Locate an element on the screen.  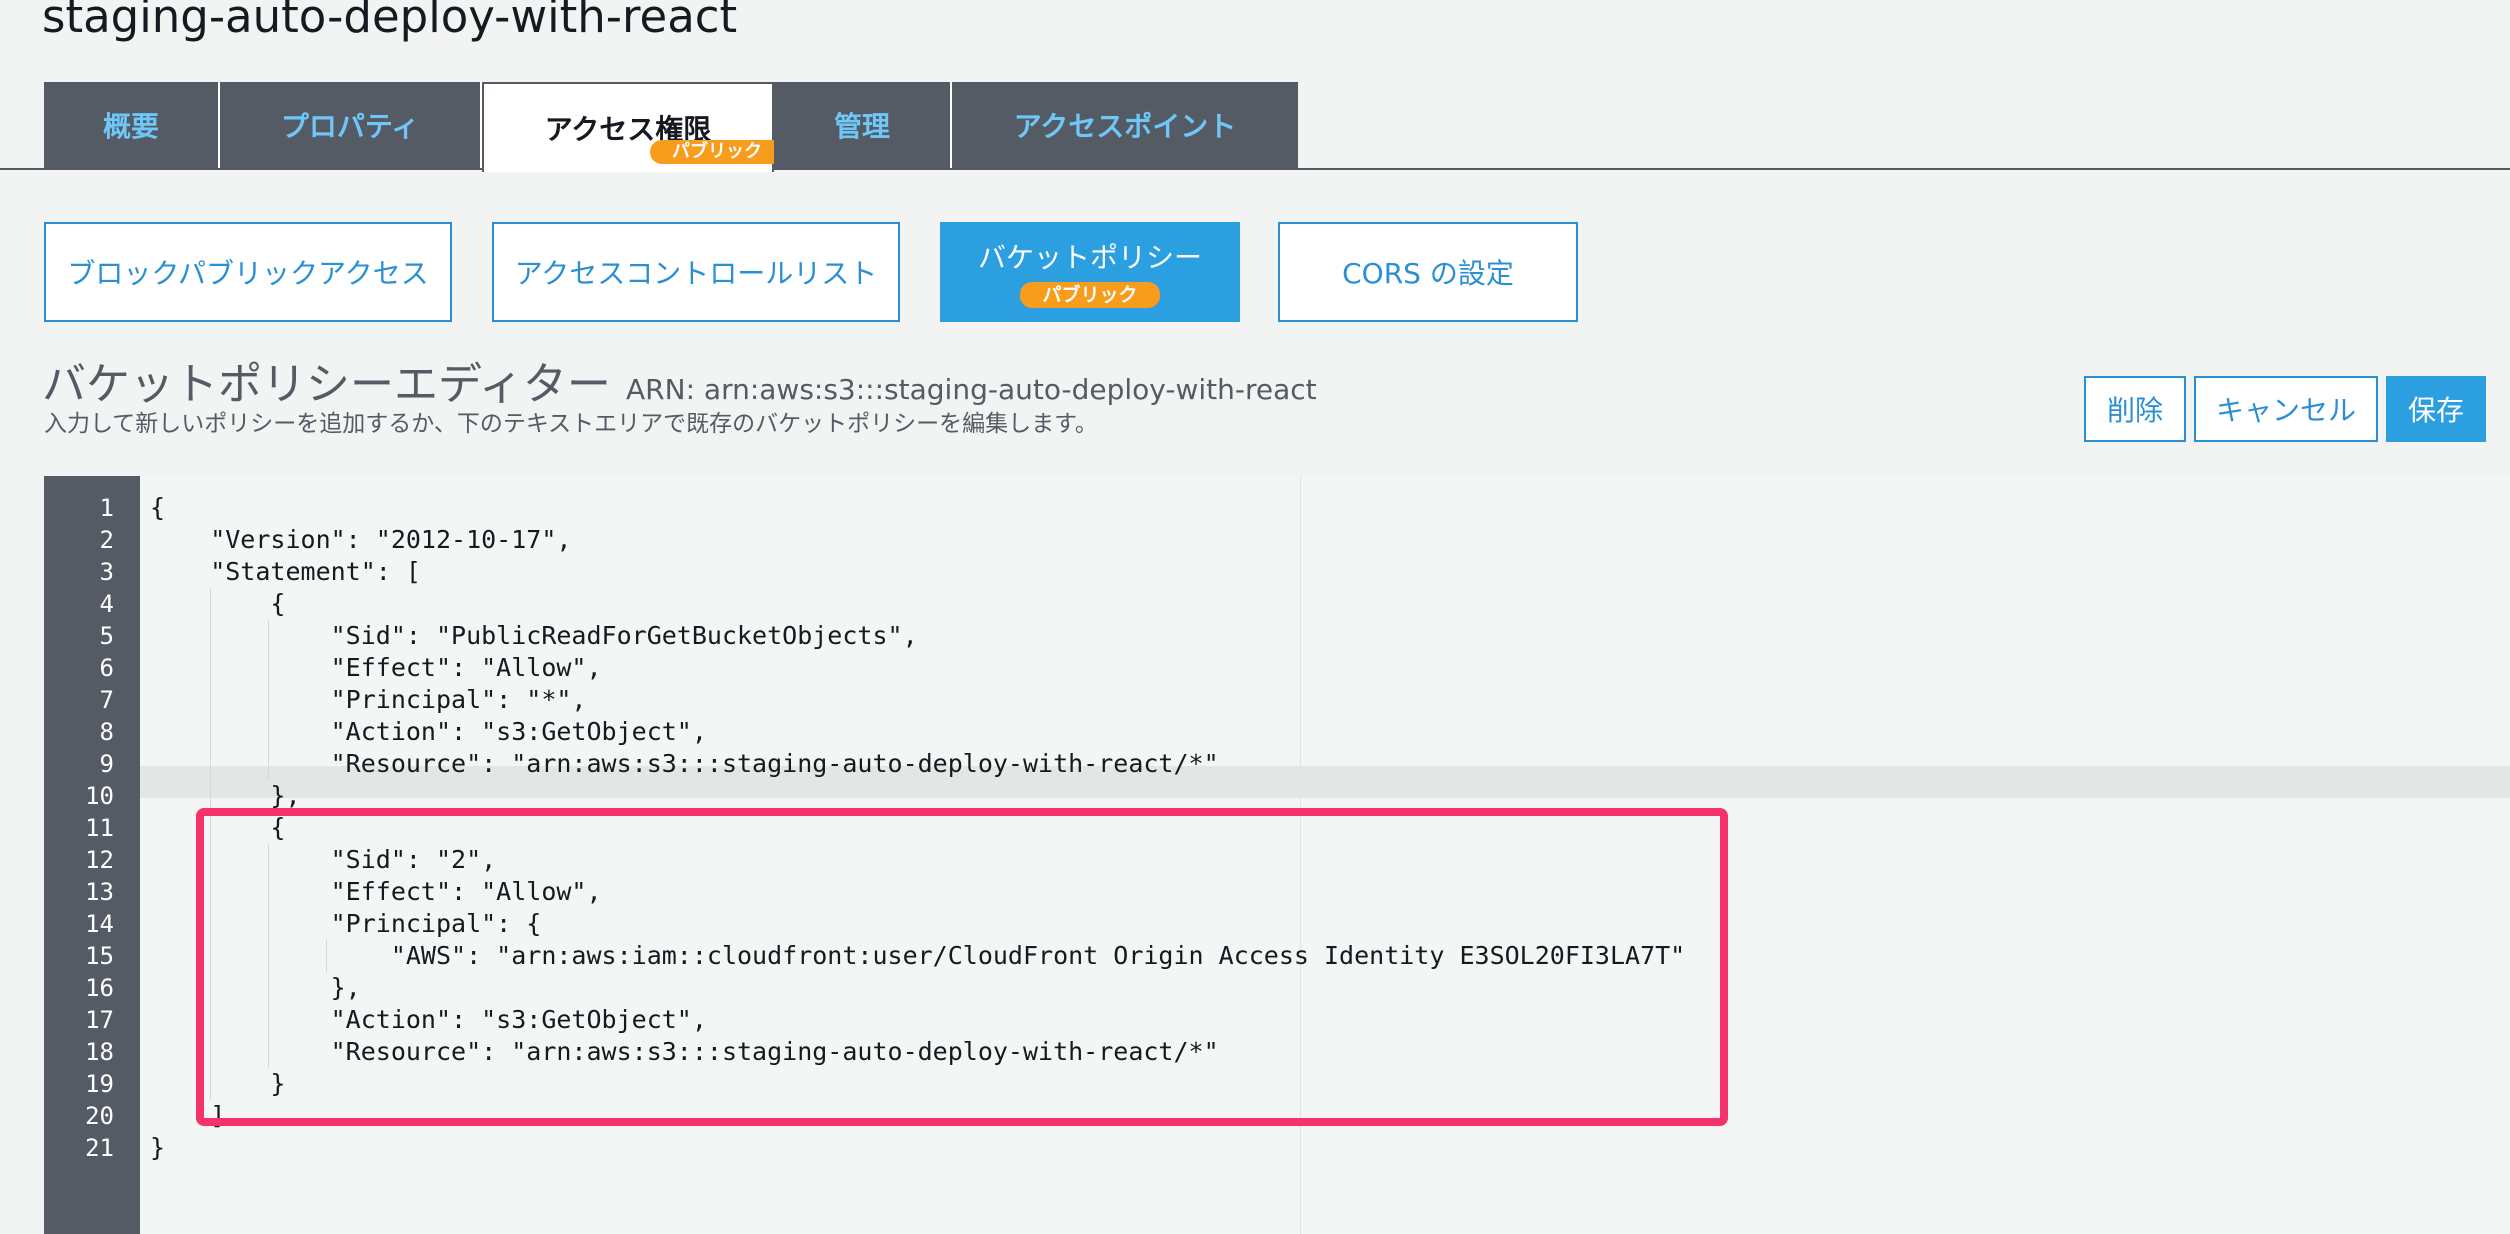
delete-button: 削除 is located at coordinates (2135, 409).